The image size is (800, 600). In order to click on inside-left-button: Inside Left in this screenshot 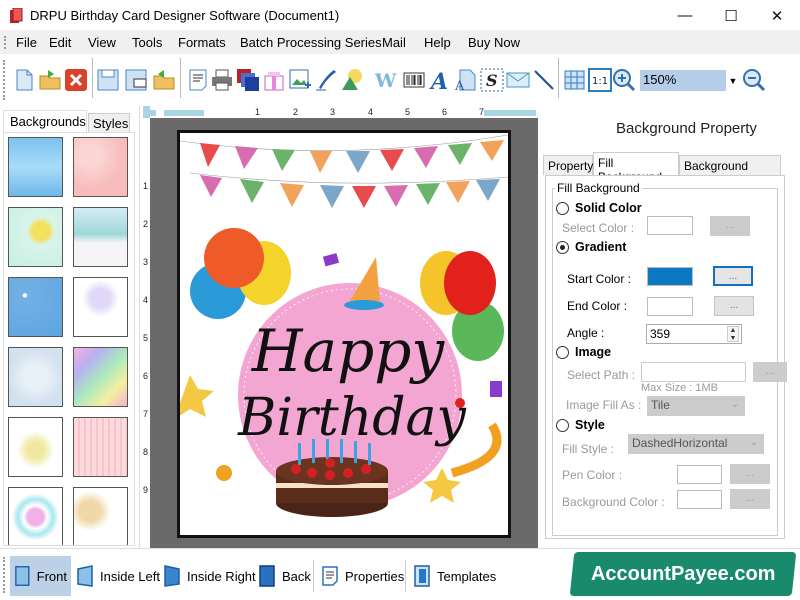, I will do `click(118, 576)`.